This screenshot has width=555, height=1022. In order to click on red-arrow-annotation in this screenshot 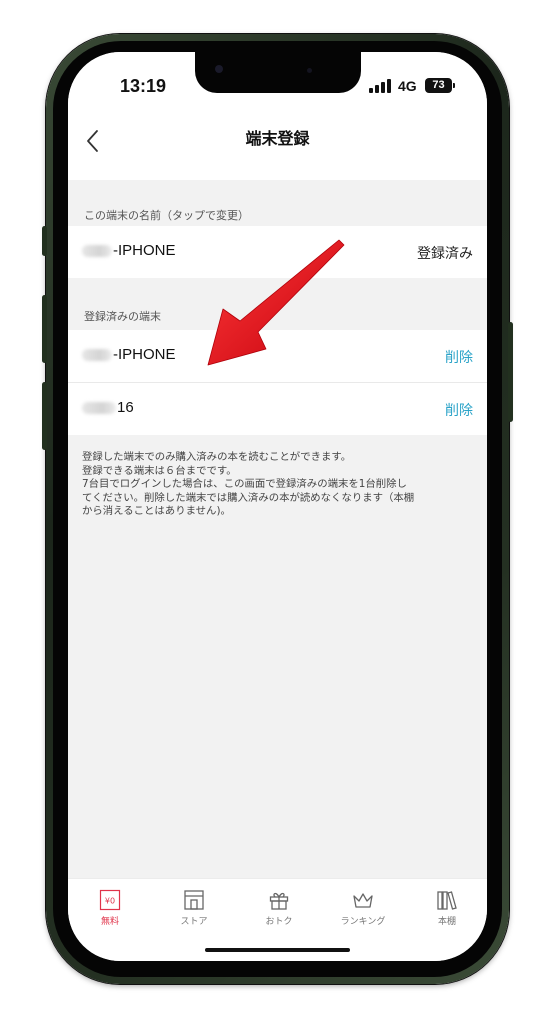, I will do `click(276, 302)`.